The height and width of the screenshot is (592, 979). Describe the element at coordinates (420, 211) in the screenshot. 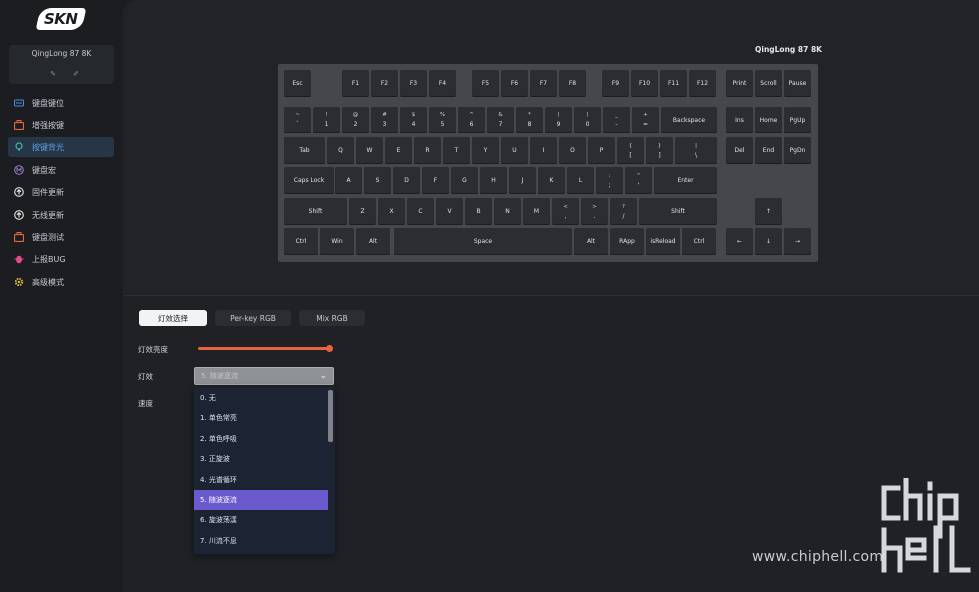

I see `key-c: C` at that location.